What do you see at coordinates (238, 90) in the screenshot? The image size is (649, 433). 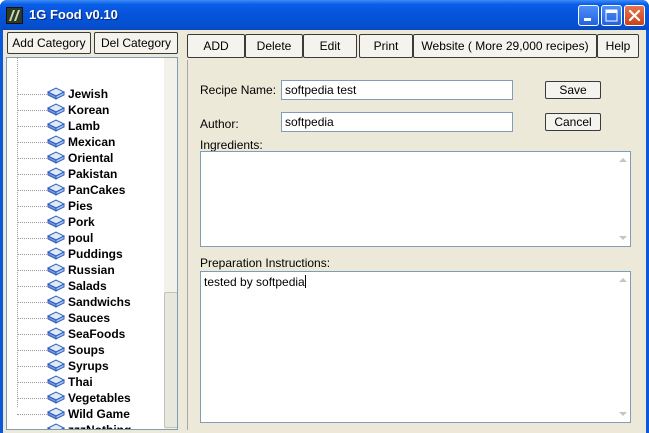 I see `recipe-name-label: Recipe Name:` at bounding box center [238, 90].